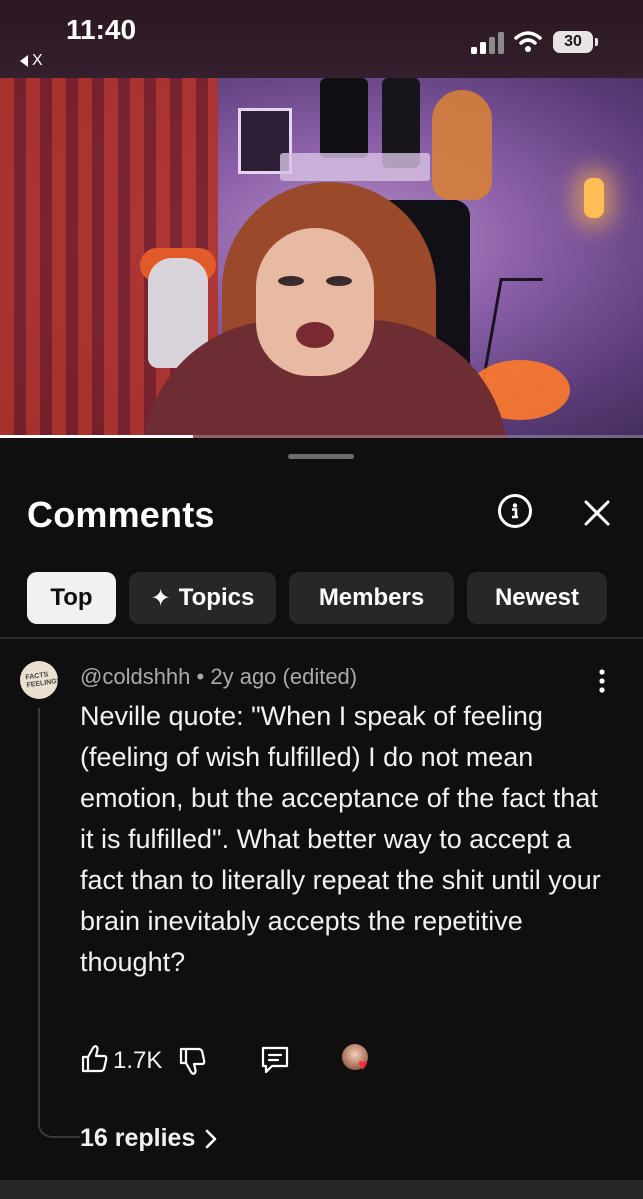 This screenshot has width=643, height=1199. Describe the element at coordinates (37, 60) in the screenshot. I see `back-app-label: X` at that location.